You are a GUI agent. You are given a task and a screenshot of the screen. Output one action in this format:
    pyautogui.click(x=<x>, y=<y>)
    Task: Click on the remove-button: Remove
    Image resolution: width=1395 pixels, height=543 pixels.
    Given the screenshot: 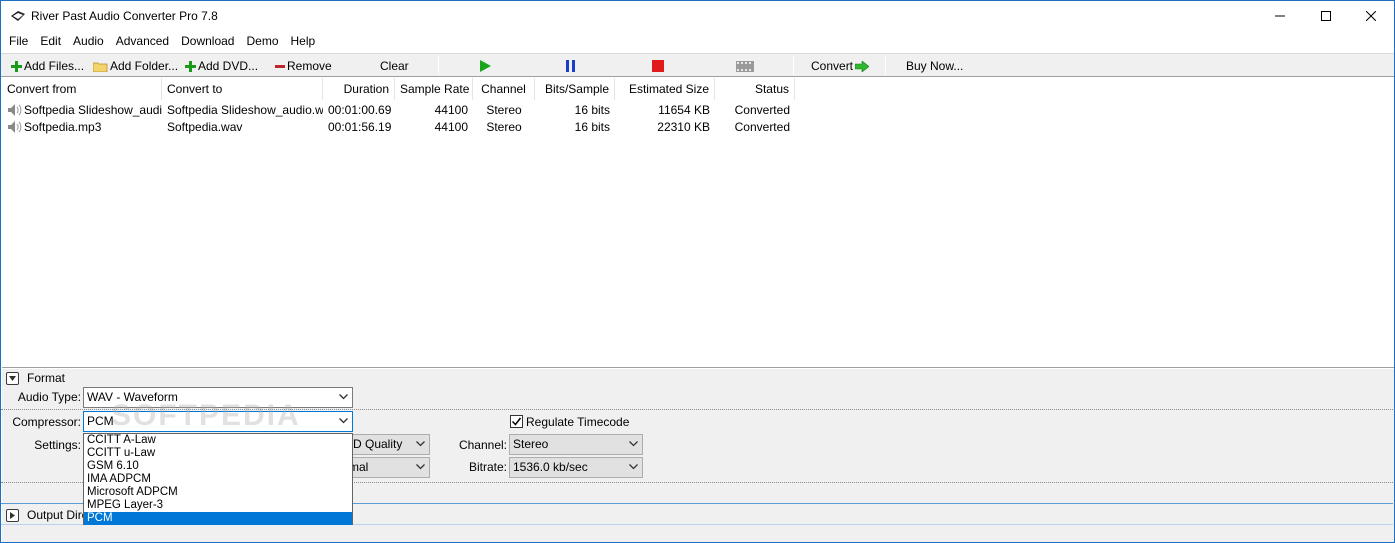 What is the action you would take?
    pyautogui.click(x=303, y=66)
    